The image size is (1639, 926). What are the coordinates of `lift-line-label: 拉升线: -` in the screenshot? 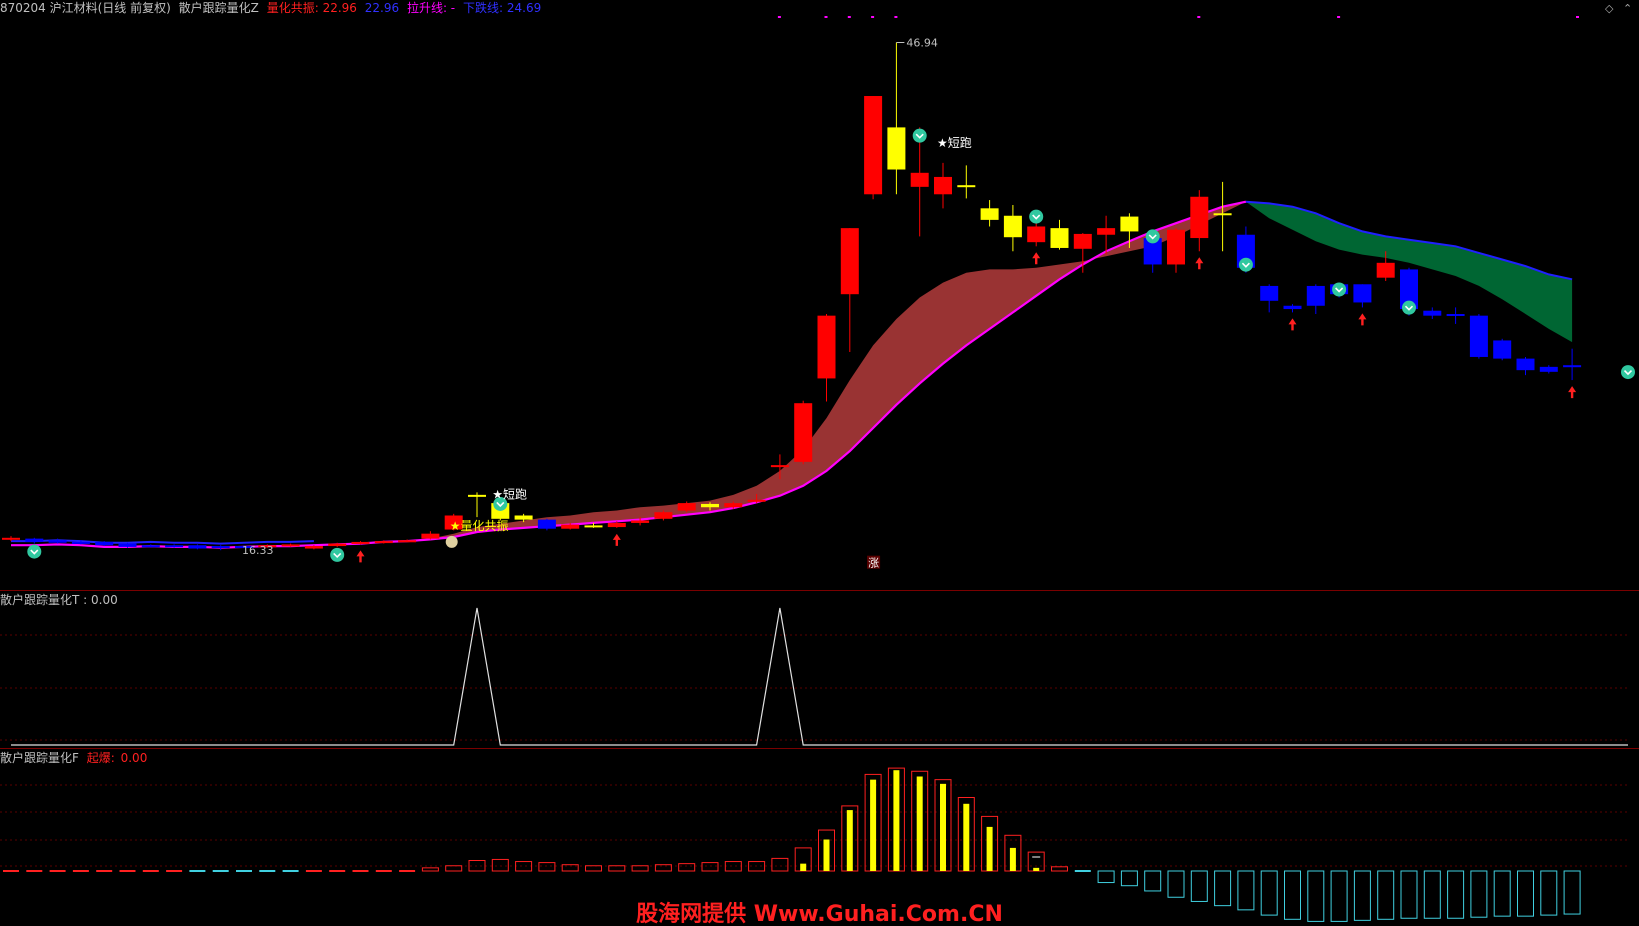 It's located at (431, 8).